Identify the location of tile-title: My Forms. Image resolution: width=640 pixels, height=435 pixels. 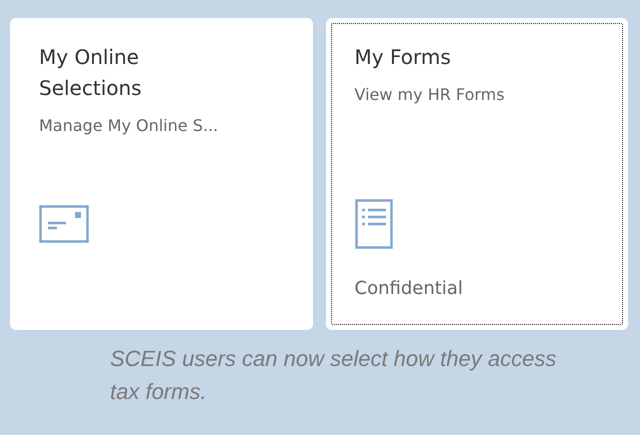
(403, 57).